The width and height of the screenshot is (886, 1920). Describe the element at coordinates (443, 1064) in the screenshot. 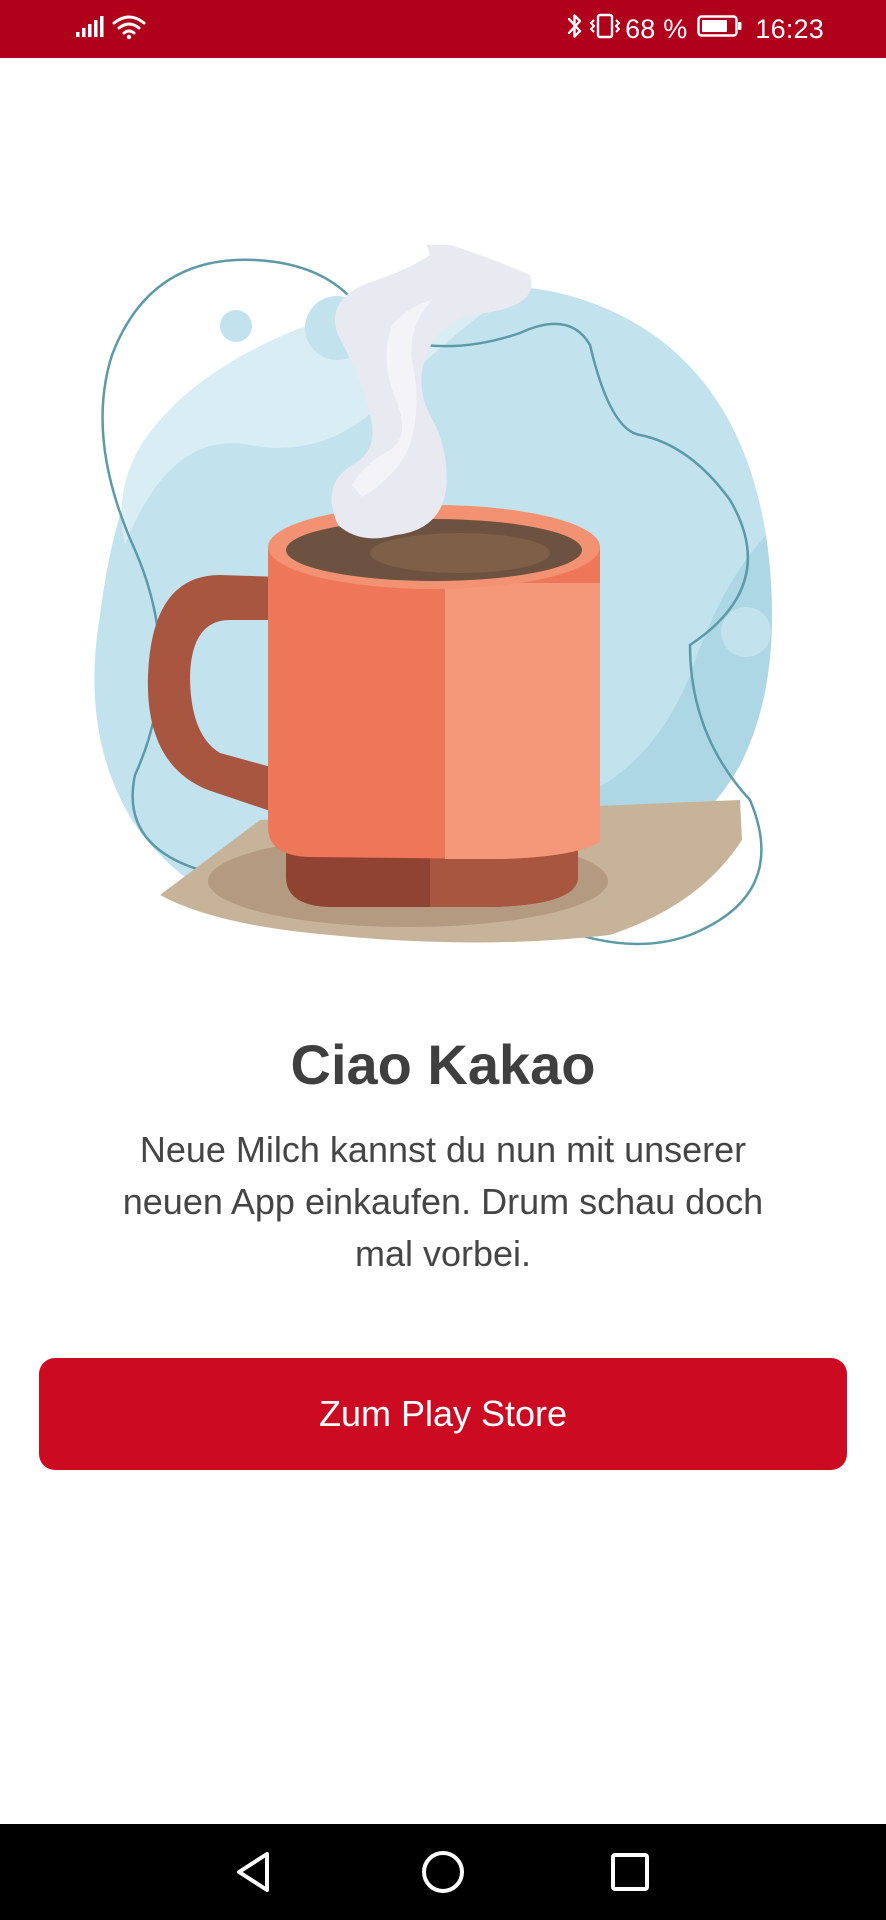

I see `page-title: Ciao Kakao` at that location.